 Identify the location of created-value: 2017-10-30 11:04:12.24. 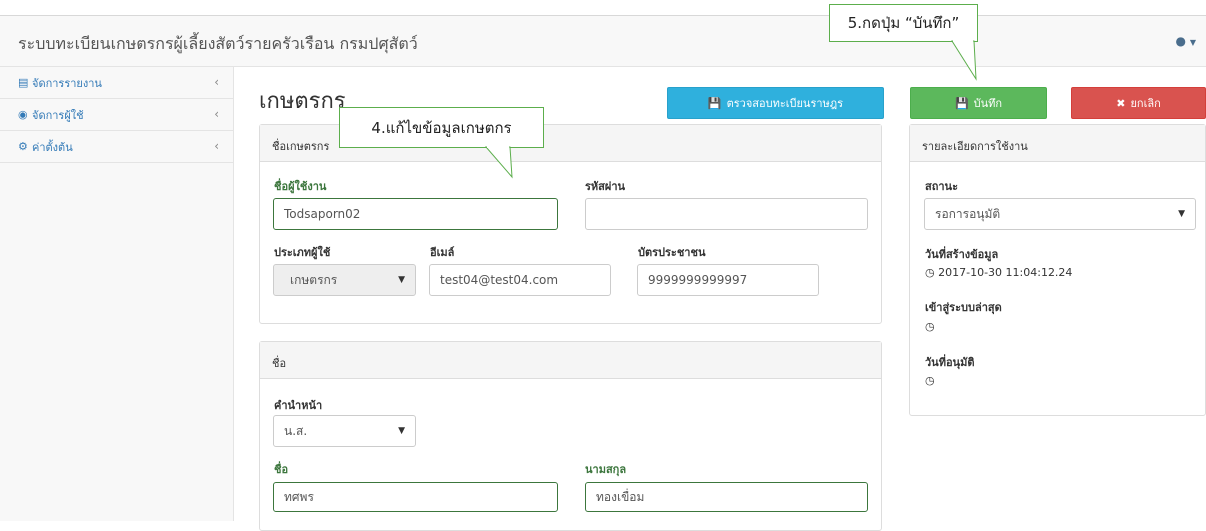
(1005, 272).